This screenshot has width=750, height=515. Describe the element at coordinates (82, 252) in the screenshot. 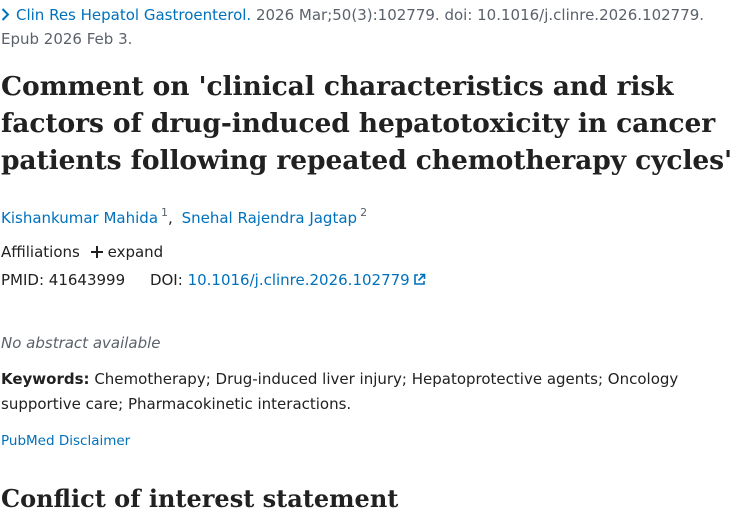

I see `affiliations-row: Affiliations expand` at that location.